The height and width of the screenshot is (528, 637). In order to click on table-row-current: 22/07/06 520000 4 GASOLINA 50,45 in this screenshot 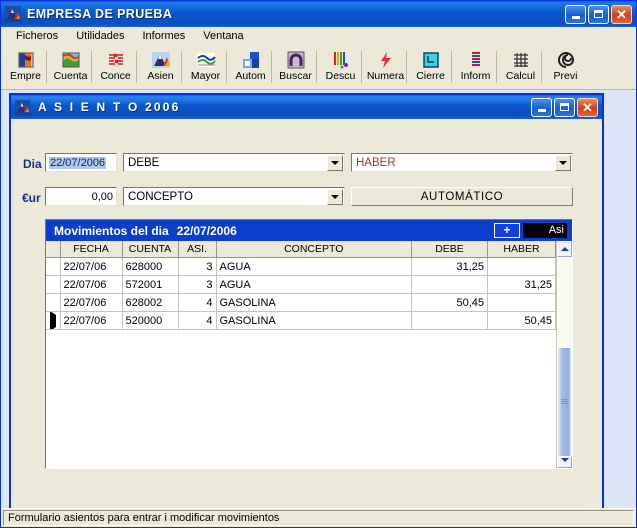, I will do `click(301, 320)`.